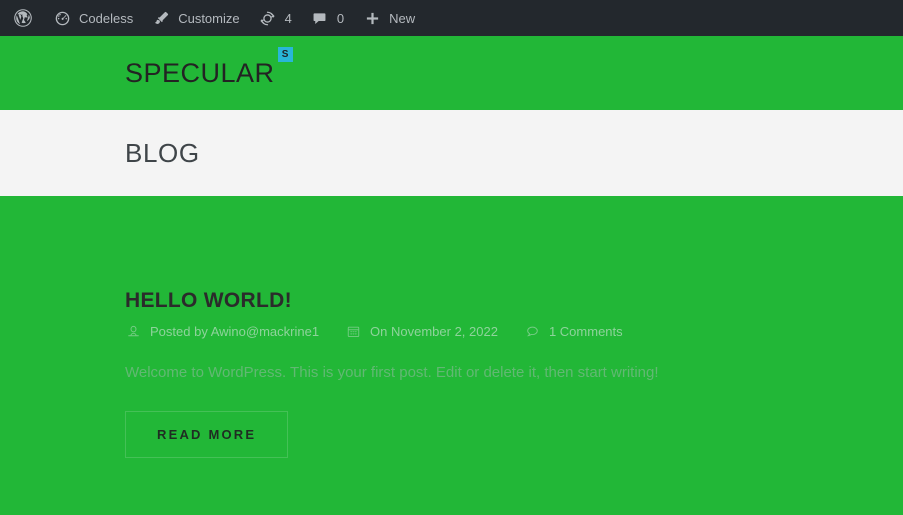  I want to click on post-date: On November 2, 2022, so click(421, 331).